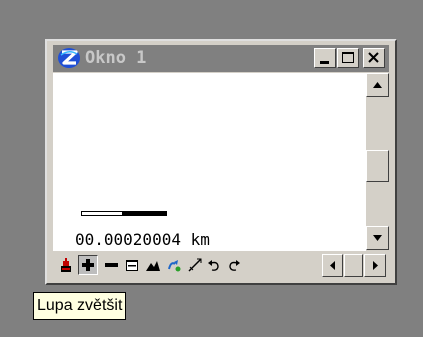  Describe the element at coordinates (69, 58) in the screenshot. I see `stylized-z-logo-icon` at that location.